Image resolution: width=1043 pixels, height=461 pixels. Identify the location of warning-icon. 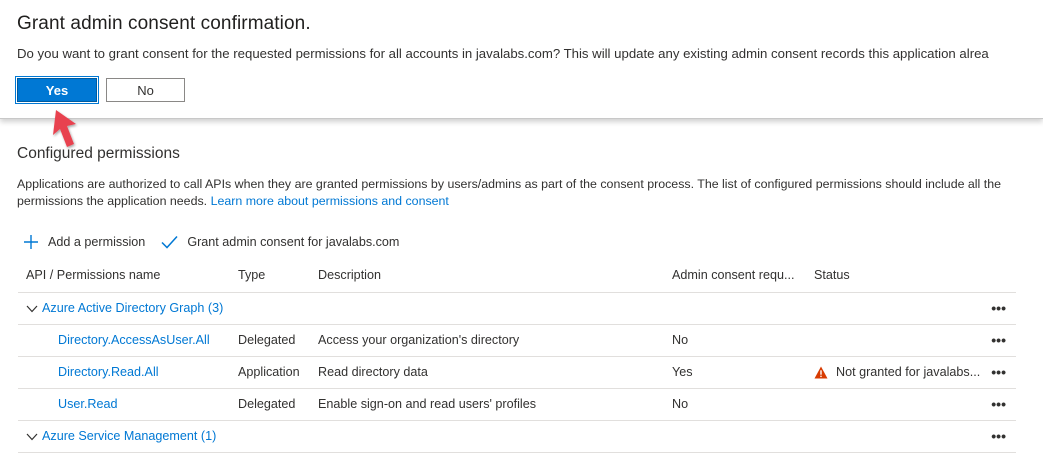
(821, 372).